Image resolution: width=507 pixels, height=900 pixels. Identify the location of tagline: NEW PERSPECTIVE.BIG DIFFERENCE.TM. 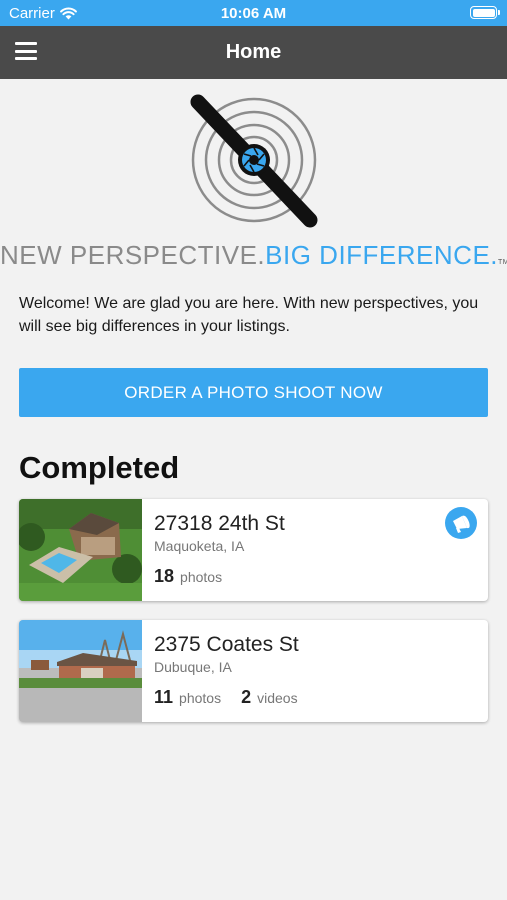
(253, 255).